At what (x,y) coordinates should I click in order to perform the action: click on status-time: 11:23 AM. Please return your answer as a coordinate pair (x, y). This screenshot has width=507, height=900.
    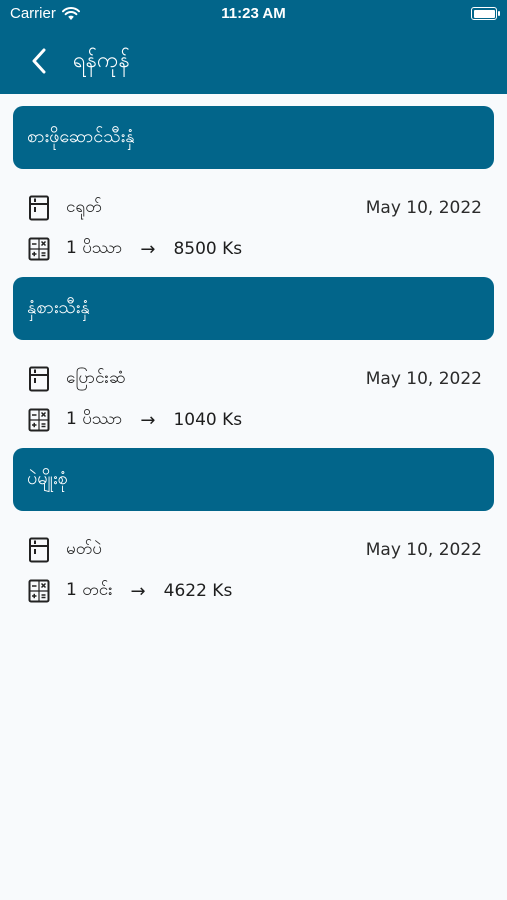
    Looking at the image, I should click on (253, 13).